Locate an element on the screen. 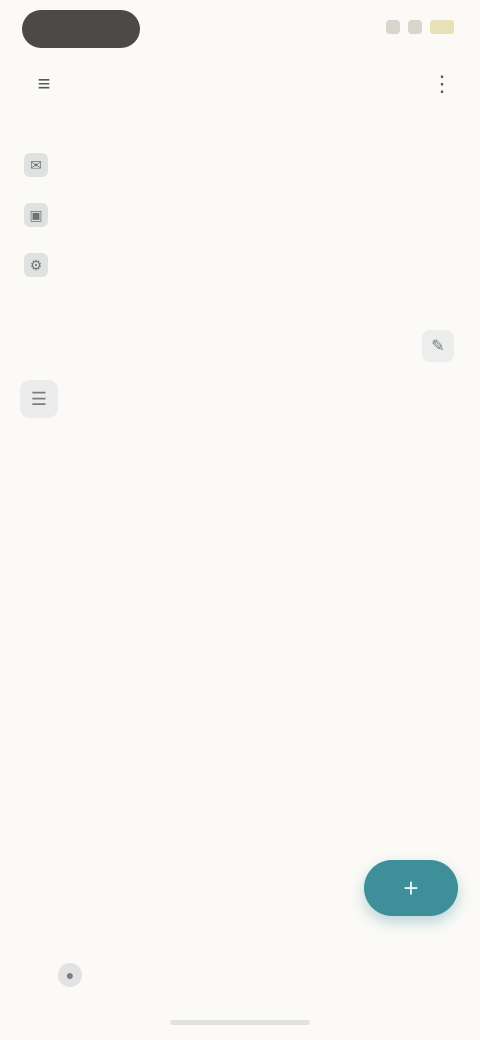 The height and width of the screenshot is (1040, 480). more-vertical-icon: ⋮ is located at coordinates (442, 83).